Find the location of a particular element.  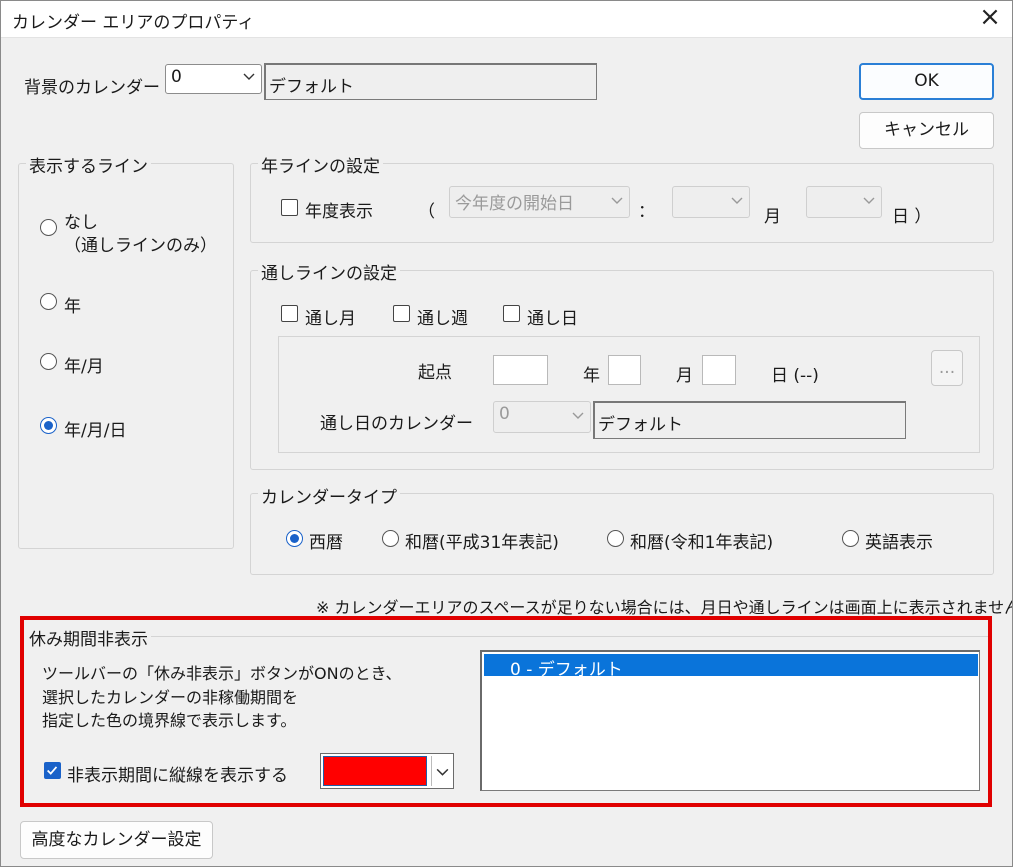

through-month-label: 通し月 is located at coordinates (330, 319).